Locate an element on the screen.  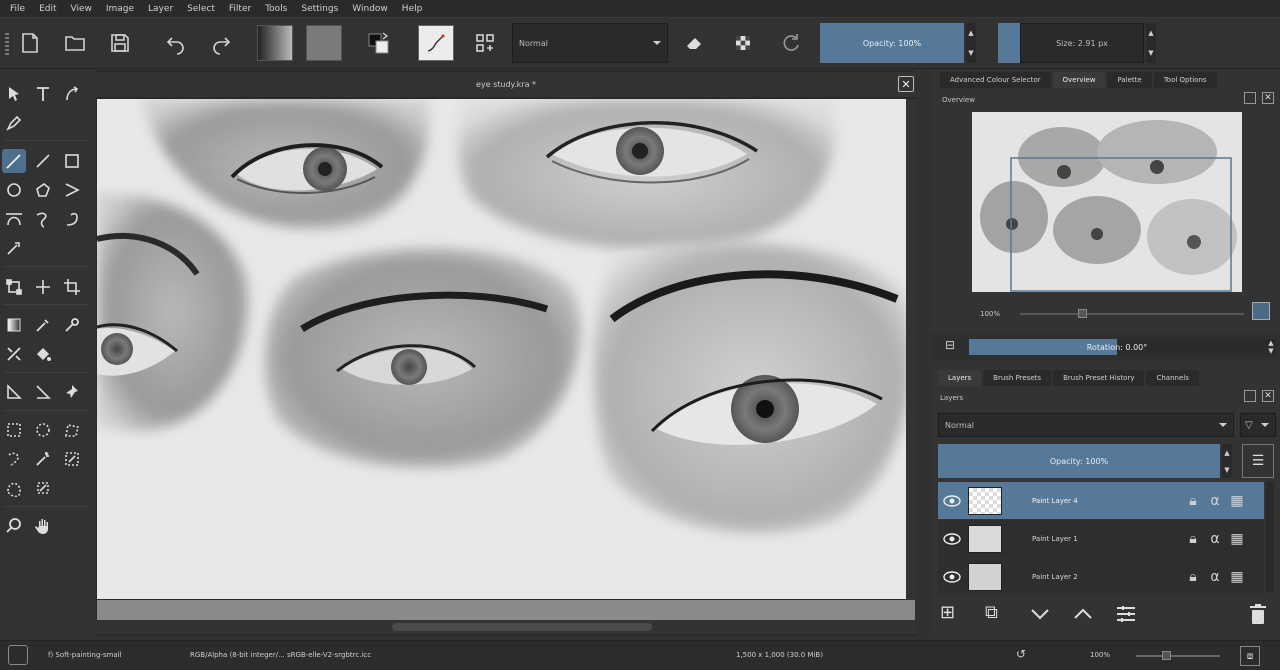
add-layer-icon: ⊞ is located at coordinates (952, 614).